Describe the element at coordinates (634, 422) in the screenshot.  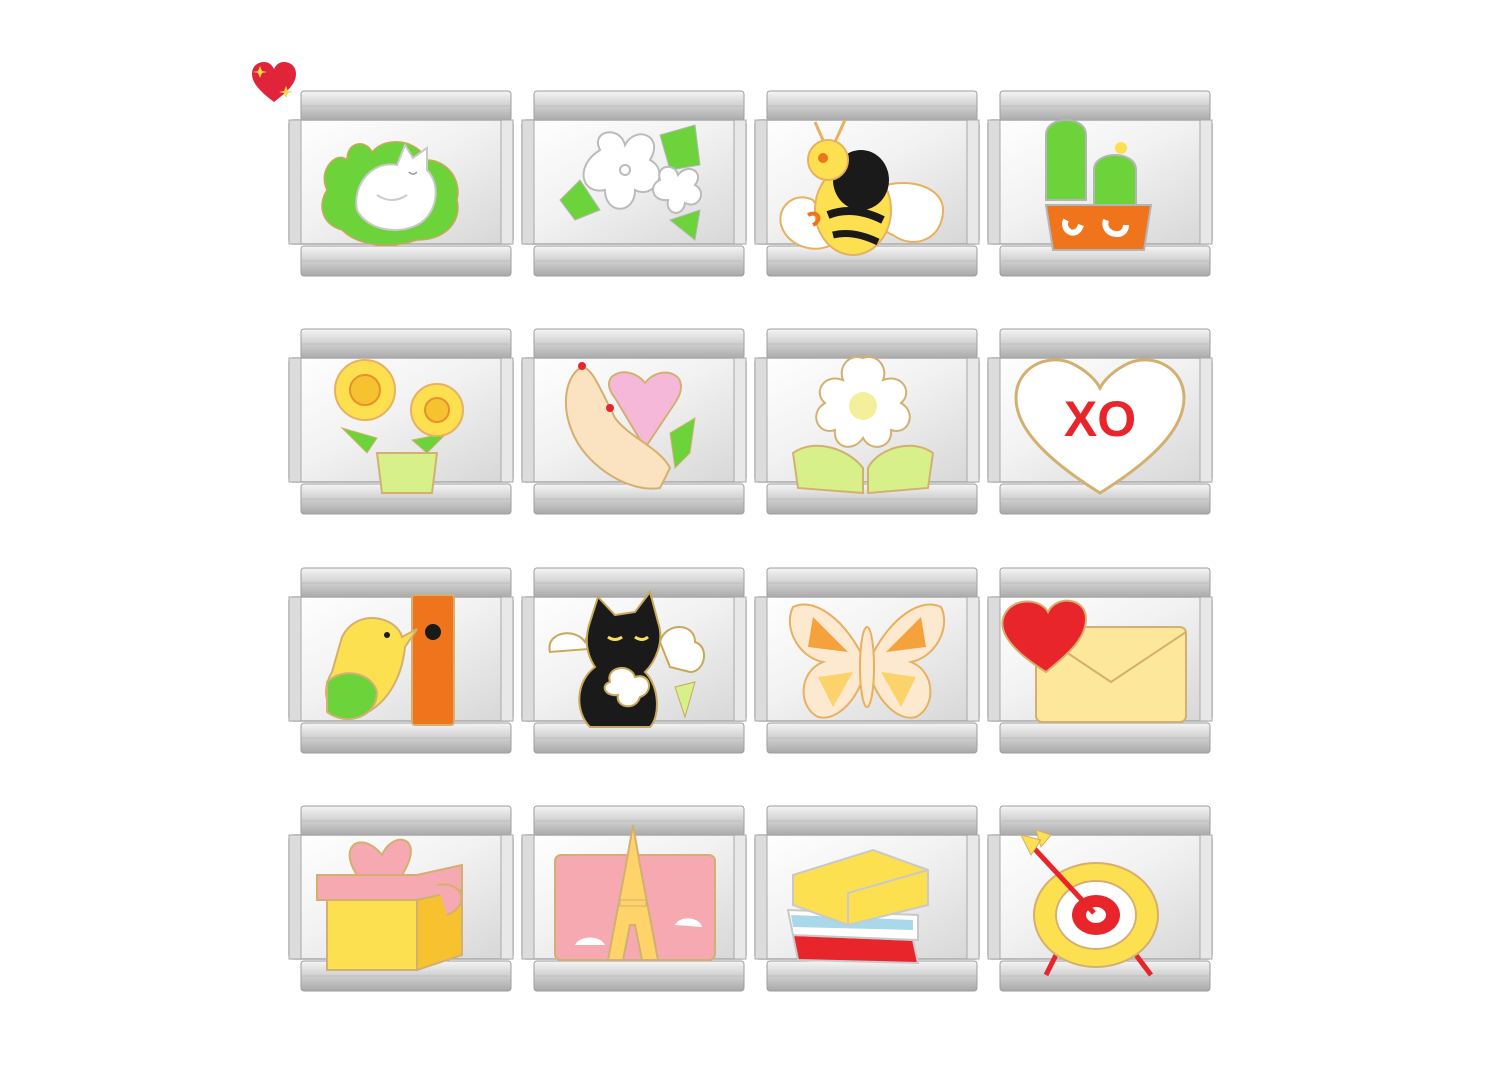
I see `charm-hand-heart` at that location.